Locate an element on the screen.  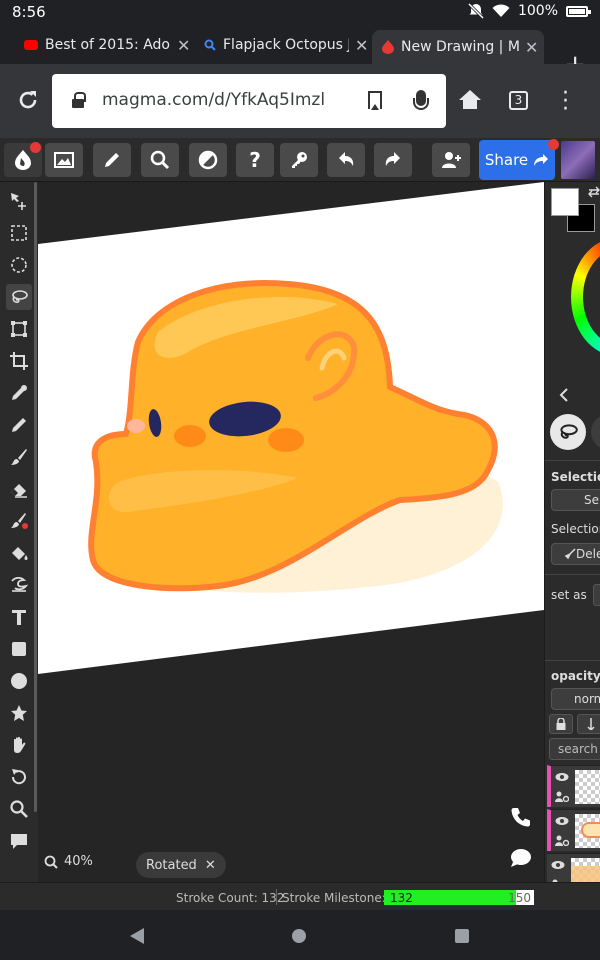
search-favicon-icon is located at coordinates (210, 45).